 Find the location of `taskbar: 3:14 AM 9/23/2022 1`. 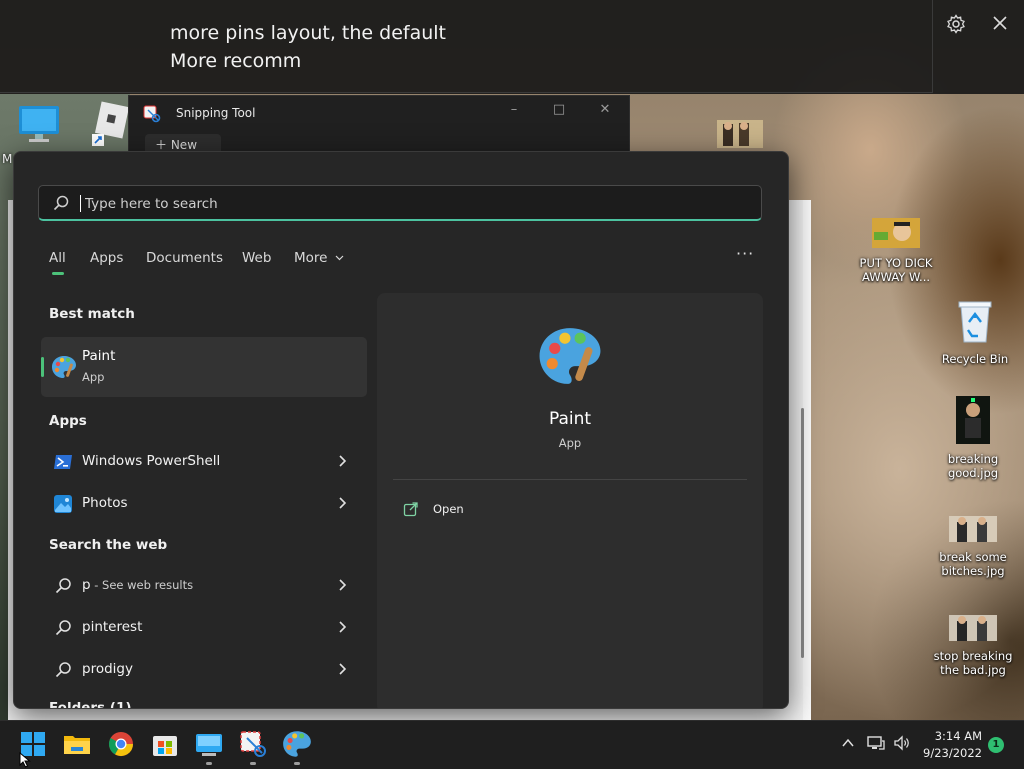

taskbar: 3:14 AM 9/23/2022 1 is located at coordinates (512, 744).